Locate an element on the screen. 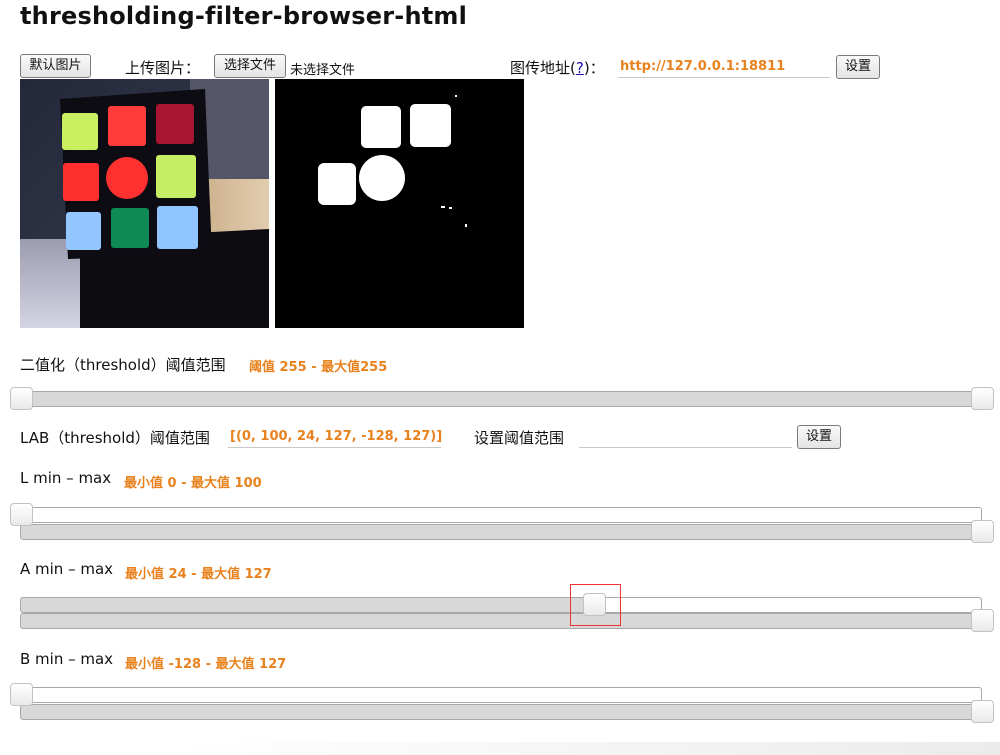 This screenshot has width=1000, height=755. l-slider-label: L min – max is located at coordinates (66, 478).